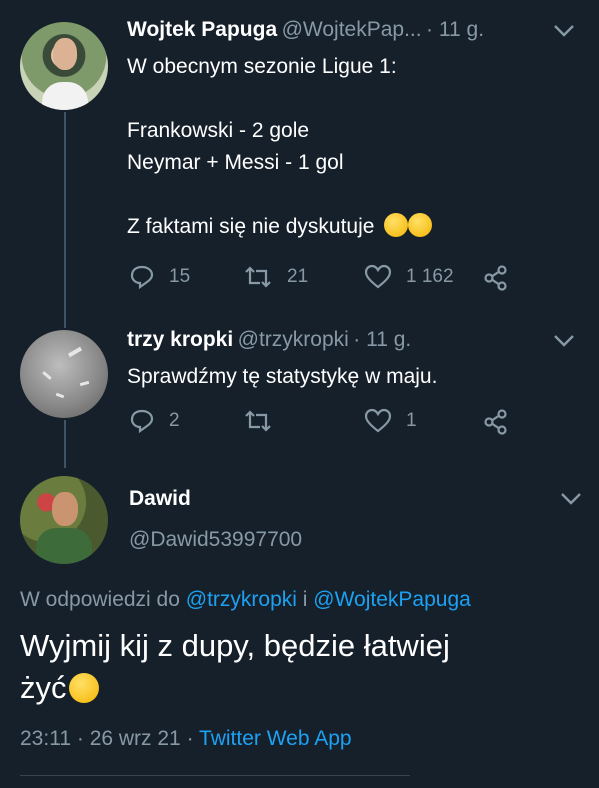 The image size is (599, 788). What do you see at coordinates (235, 645) in the screenshot?
I see `tweet-line: Wyjmij kij z dupy, będzie łatwiej` at bounding box center [235, 645].